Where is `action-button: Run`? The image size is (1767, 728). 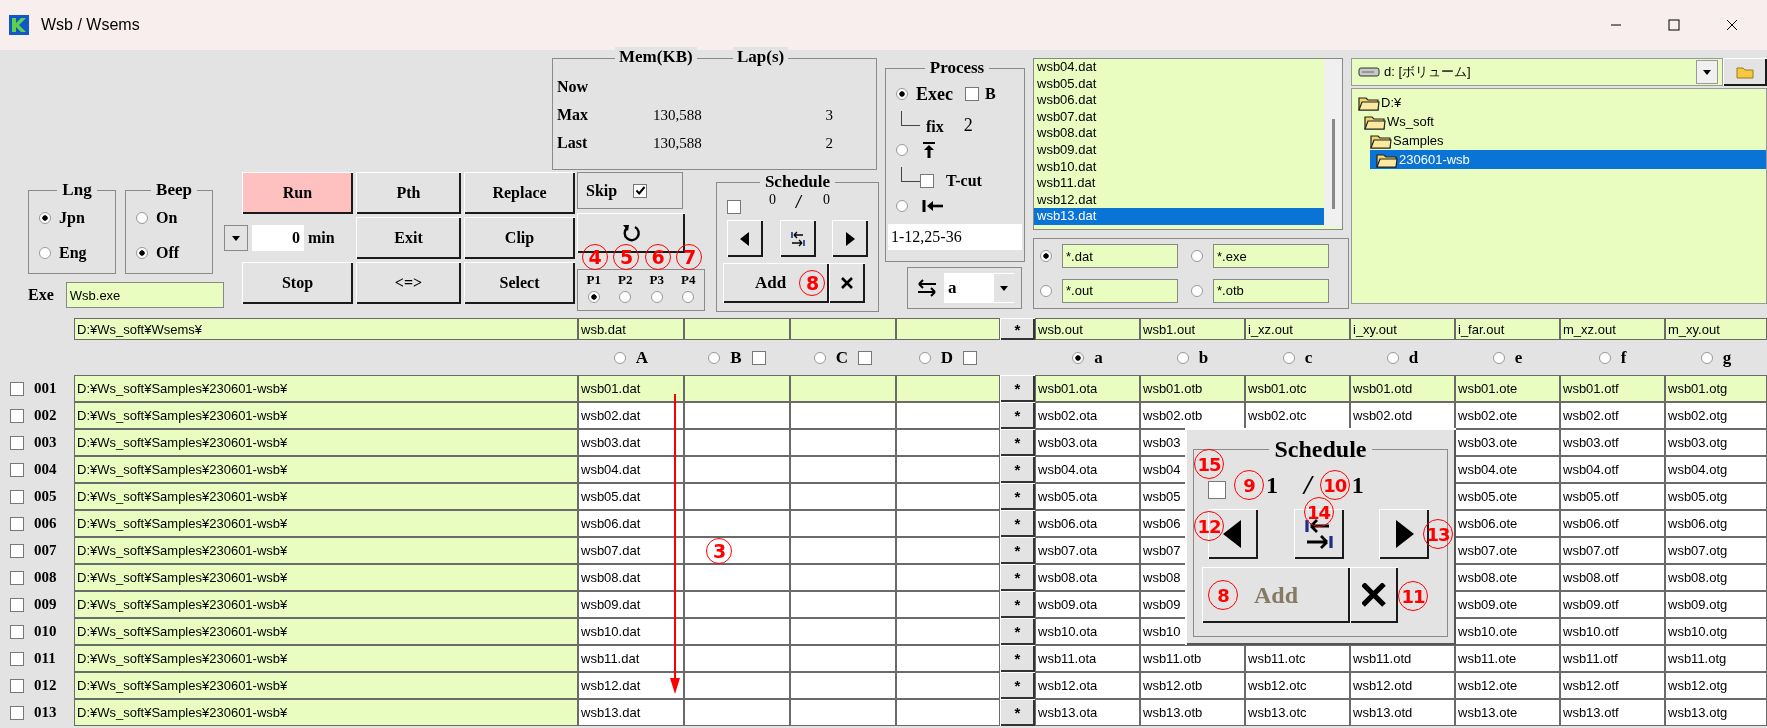 action-button: Run is located at coordinates (297, 193).